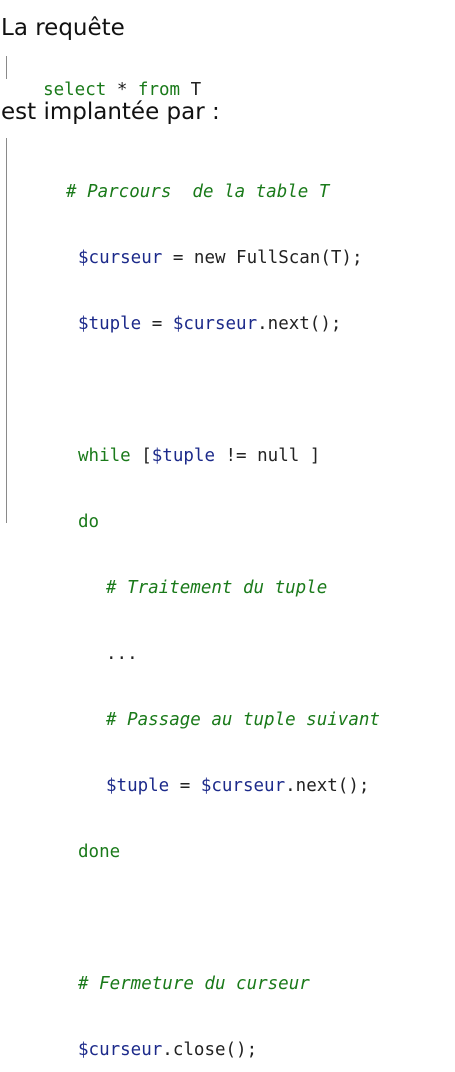 This screenshot has height=1072, width=455. What do you see at coordinates (217, 588) in the screenshot?
I see `comment-traitement: # Traitement du tuple` at bounding box center [217, 588].